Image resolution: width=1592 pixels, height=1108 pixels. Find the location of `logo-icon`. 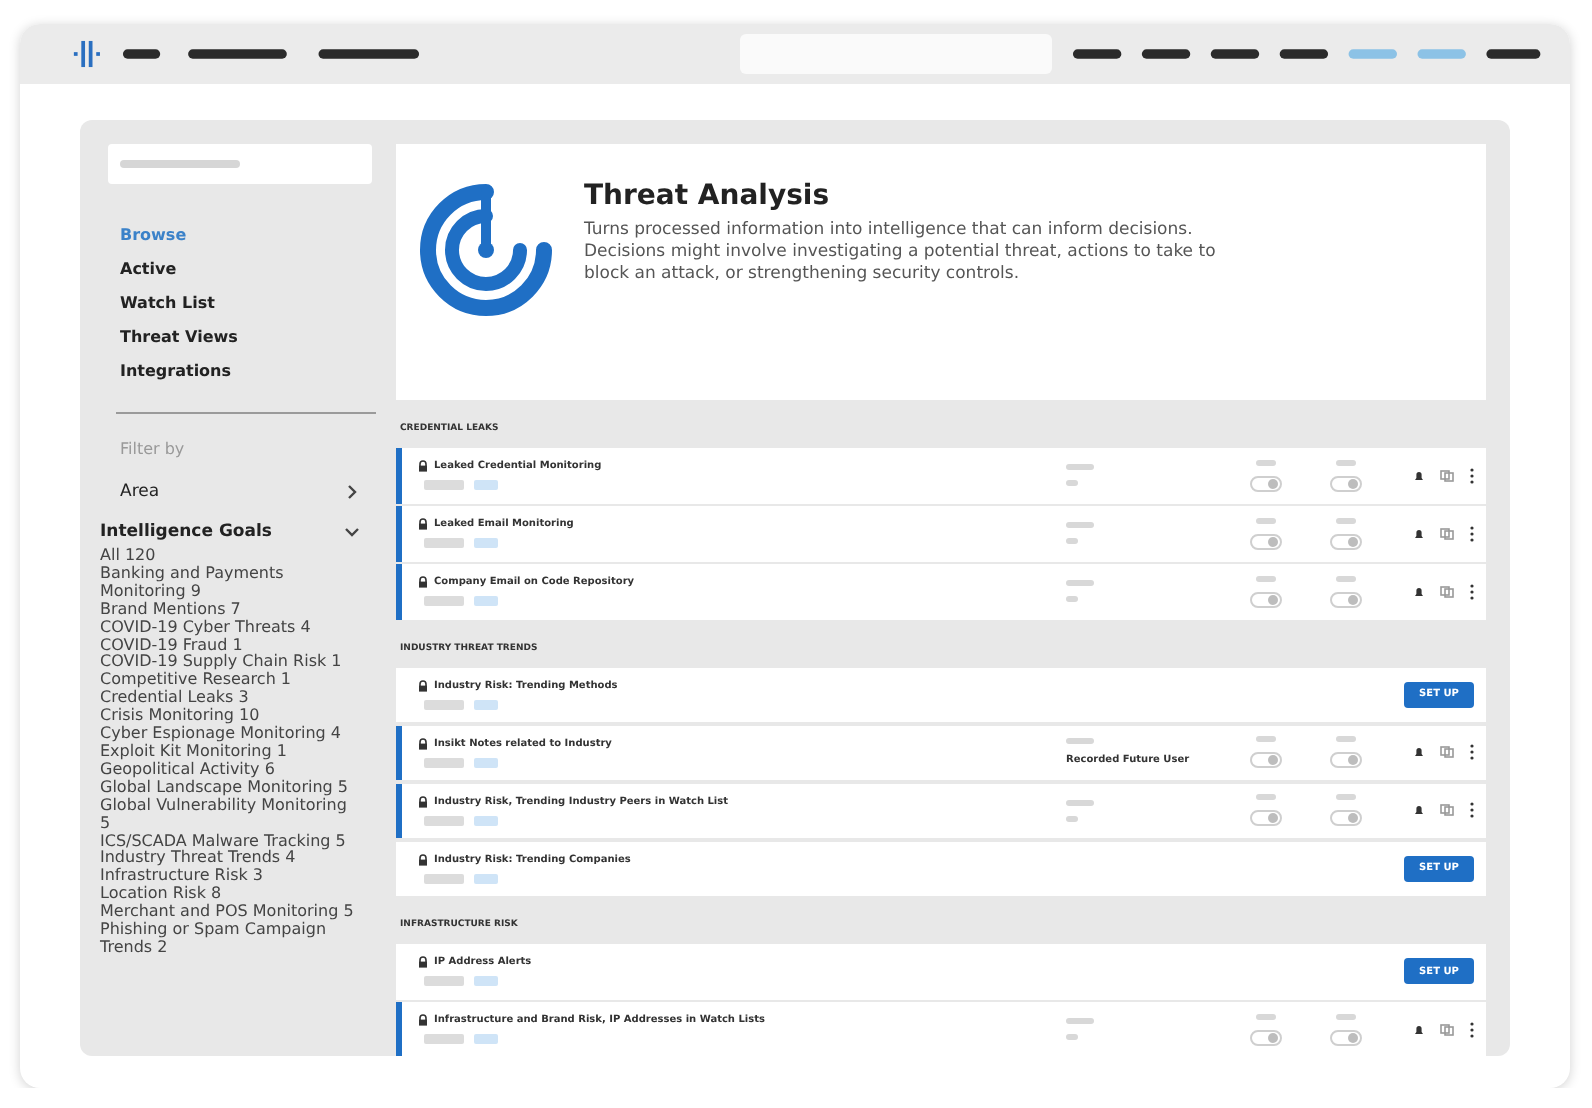

logo-icon is located at coordinates (87, 54).